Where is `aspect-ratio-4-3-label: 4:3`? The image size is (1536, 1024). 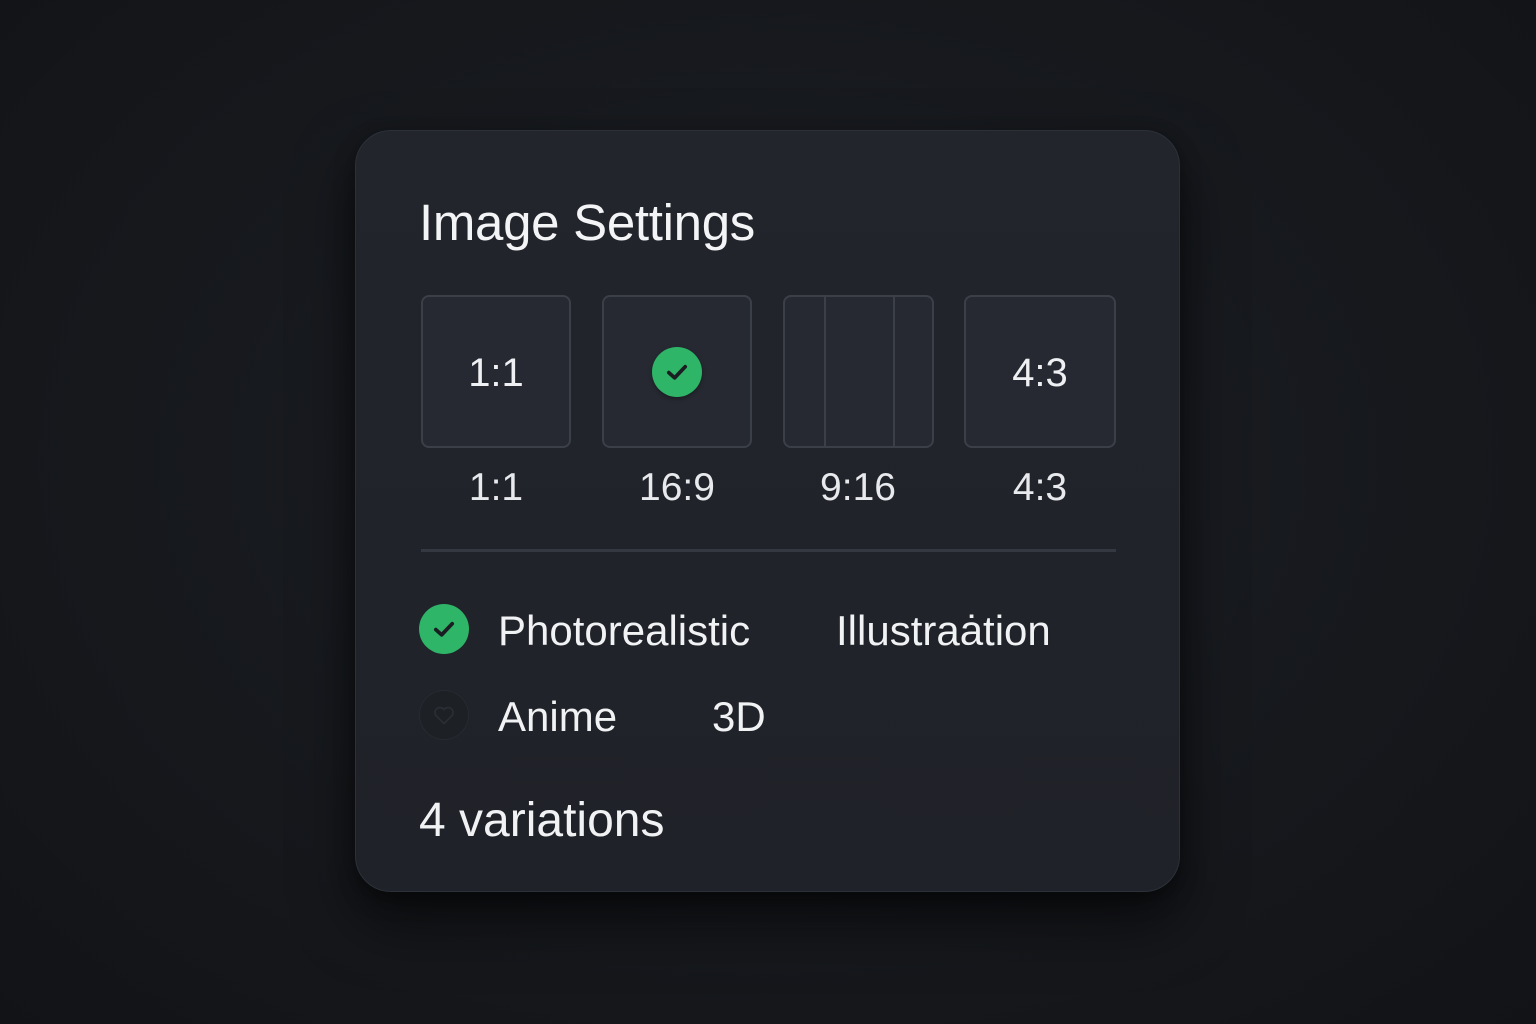
aspect-ratio-4-3-label: 4:3 is located at coordinates (1040, 487).